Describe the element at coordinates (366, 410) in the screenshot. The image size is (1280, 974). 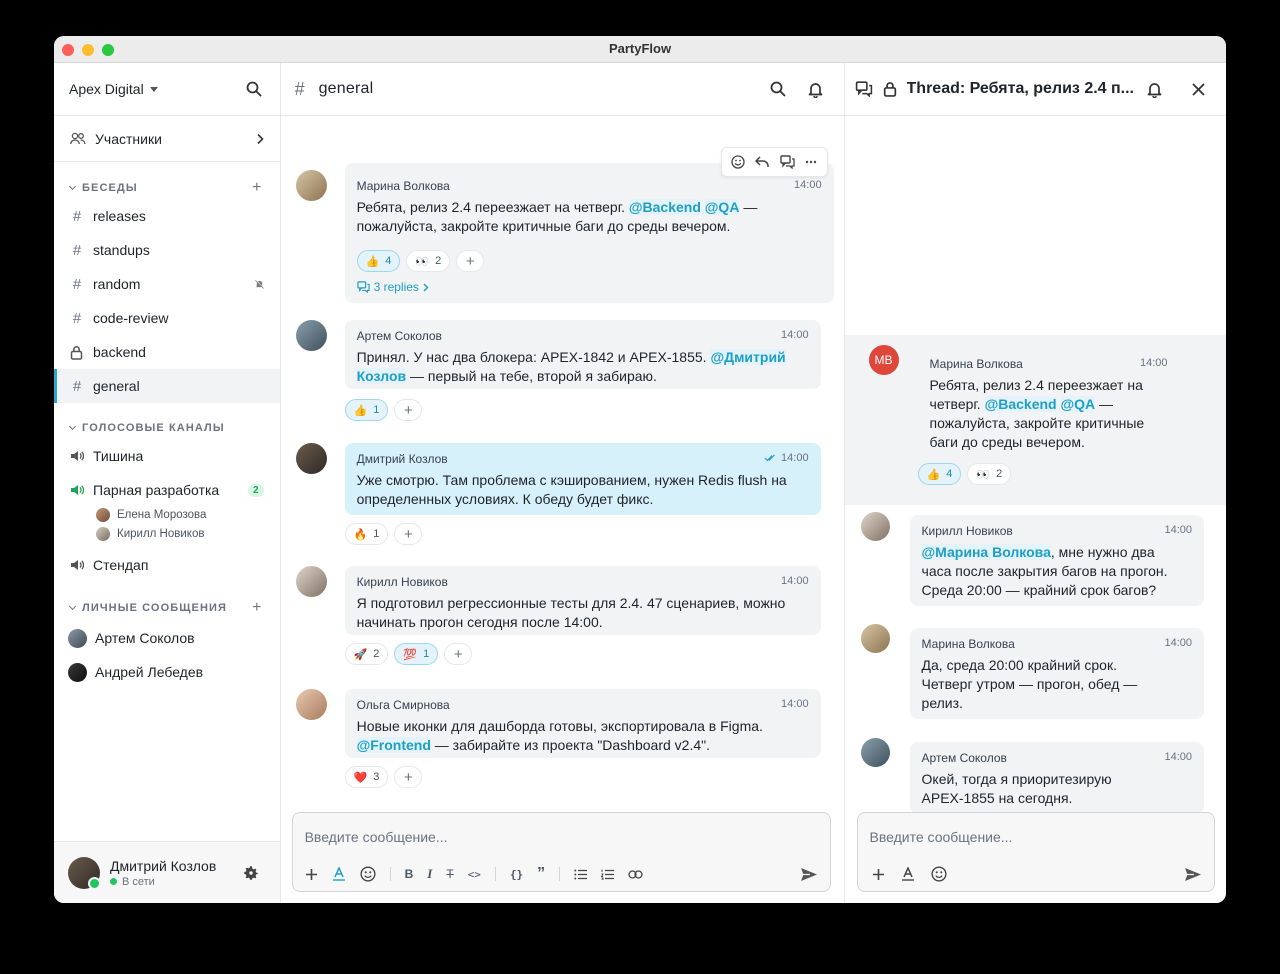
I see `reaction-thumbs-up: 👍 1` at that location.